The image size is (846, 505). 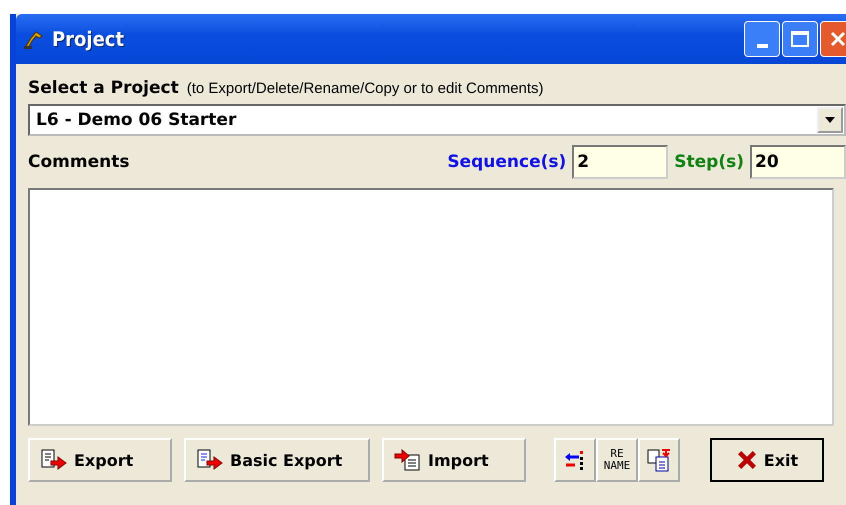 What do you see at coordinates (454, 460) in the screenshot?
I see `import-button: Import` at bounding box center [454, 460].